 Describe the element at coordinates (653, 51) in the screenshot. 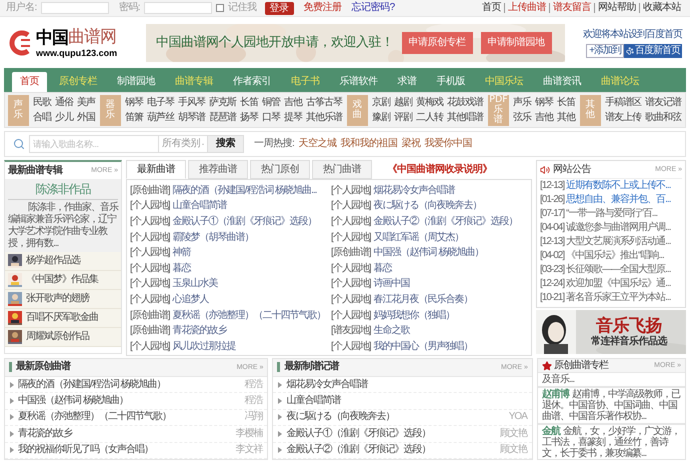

I see `baidu-homepage-button: 百度新首页` at that location.